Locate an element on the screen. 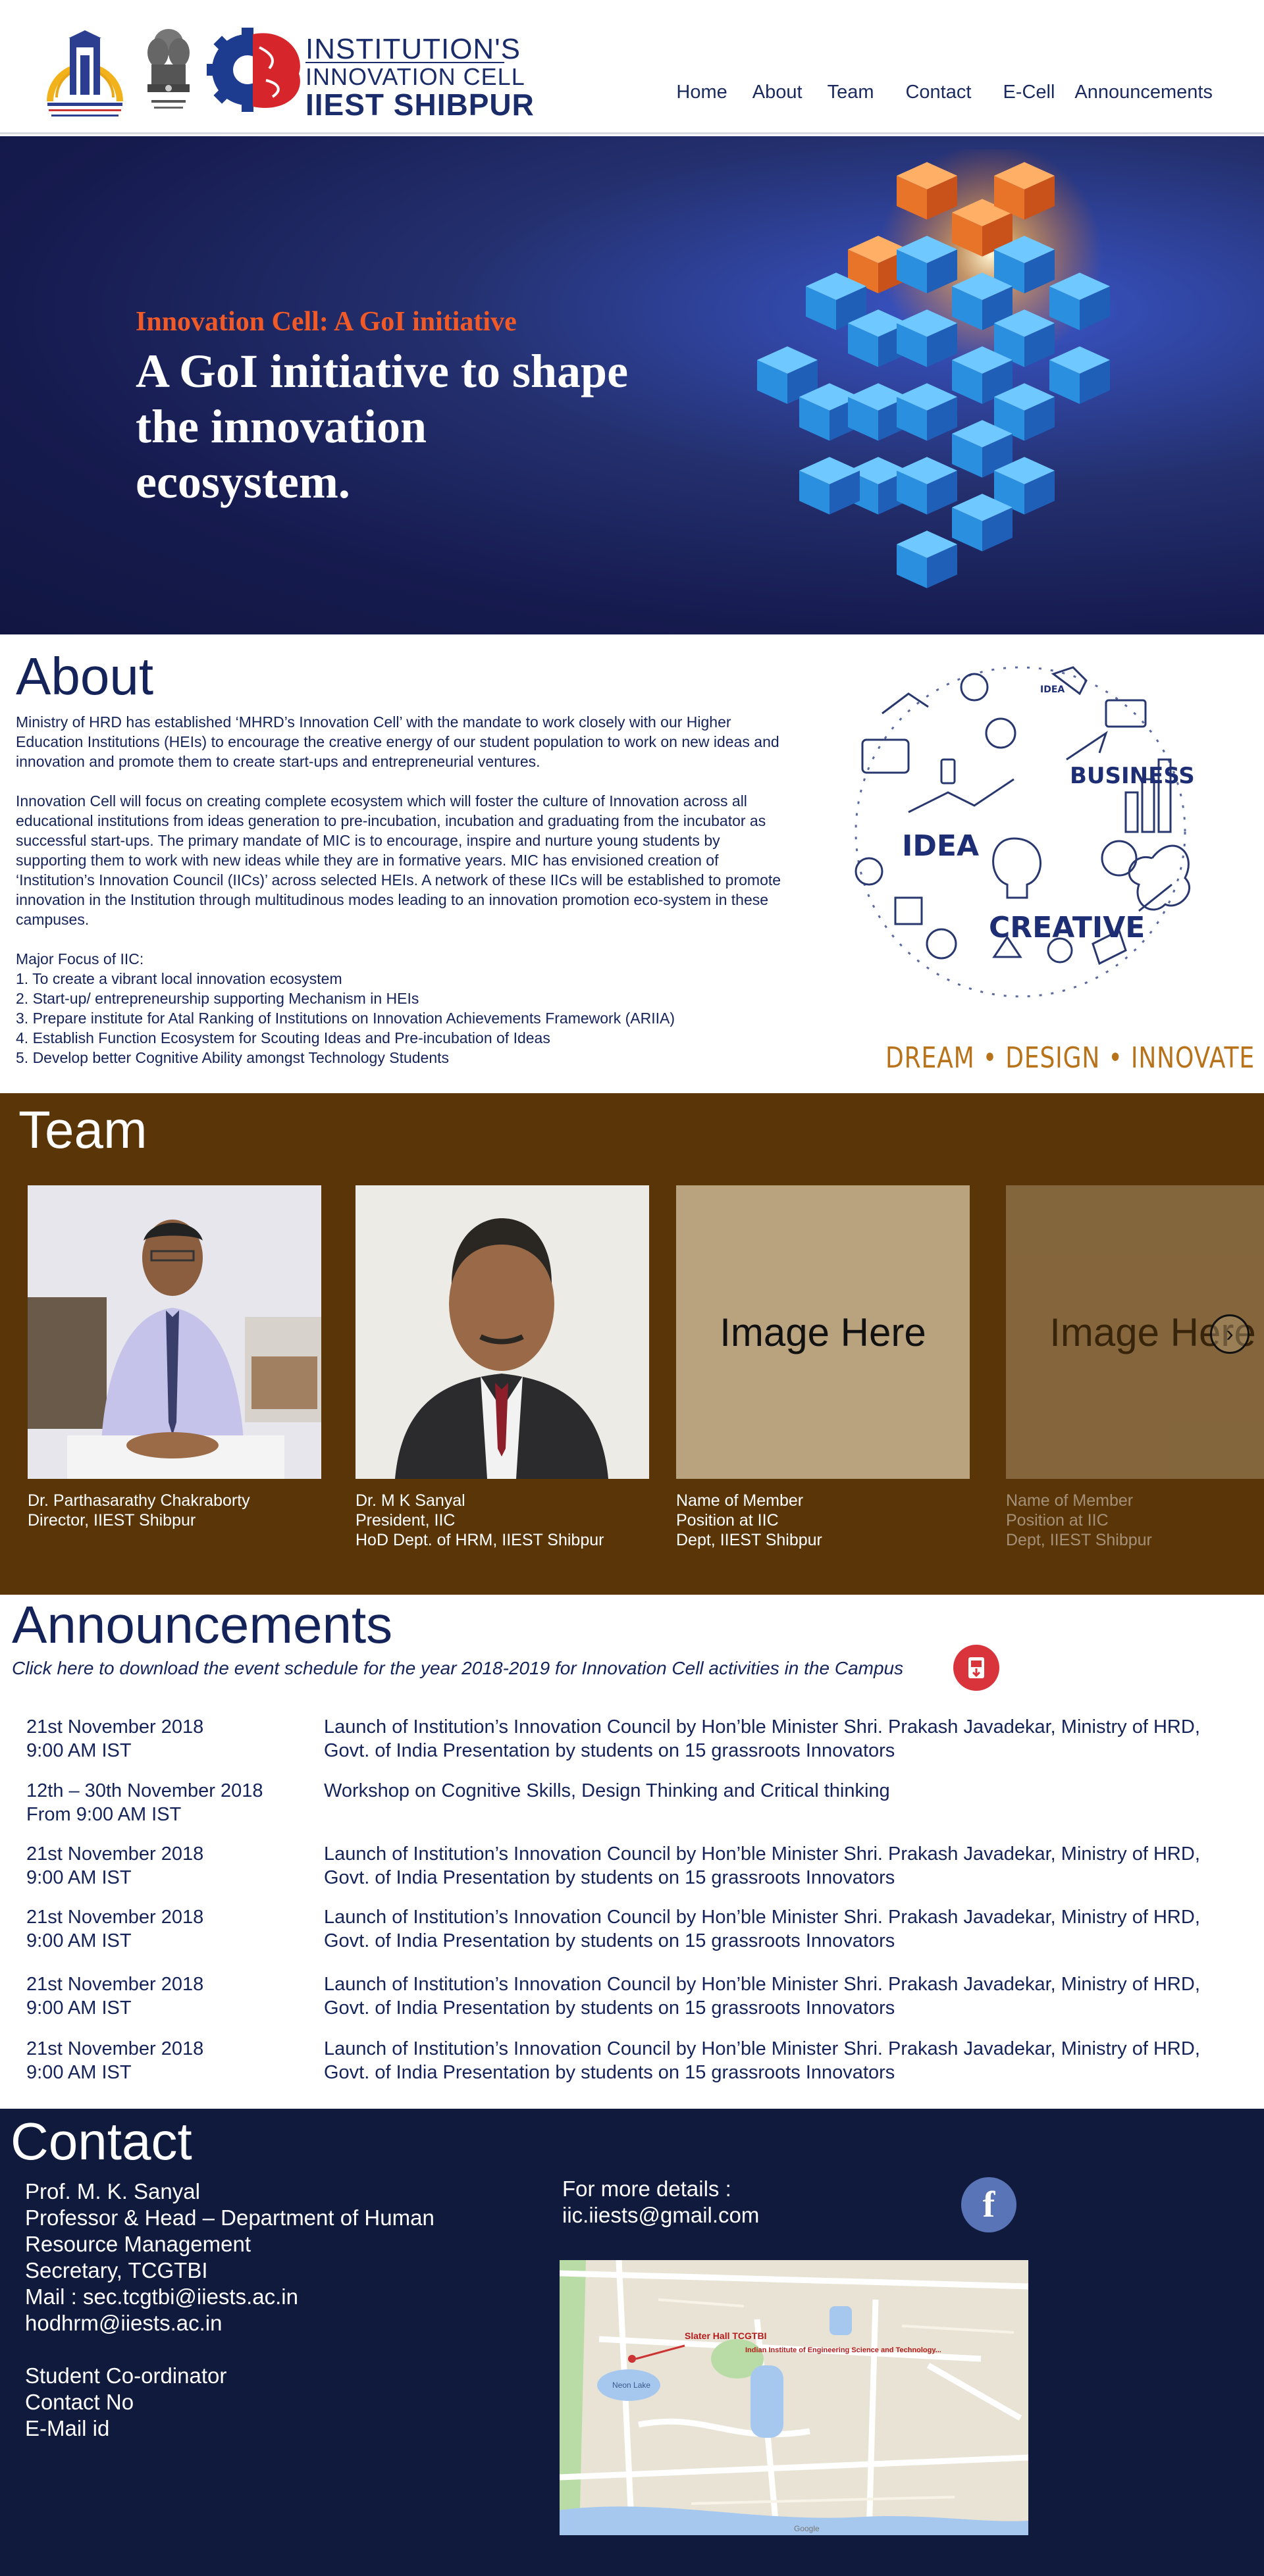 This screenshot has height=2576, width=1264. pdf-icon is located at coordinates (976, 1667).